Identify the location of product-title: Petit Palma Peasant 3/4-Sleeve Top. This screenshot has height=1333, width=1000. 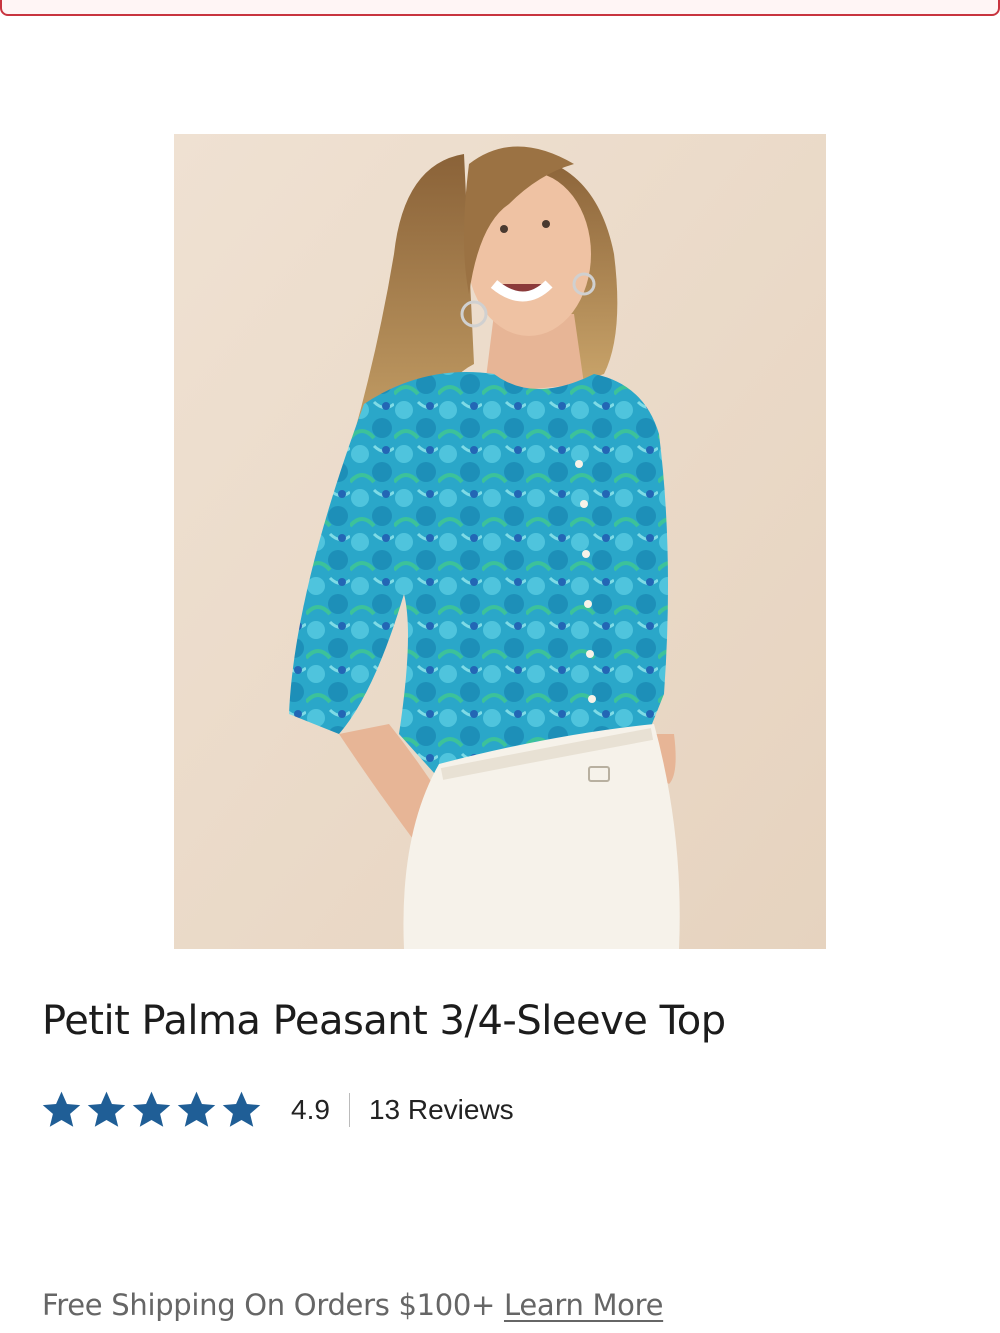
(384, 1021).